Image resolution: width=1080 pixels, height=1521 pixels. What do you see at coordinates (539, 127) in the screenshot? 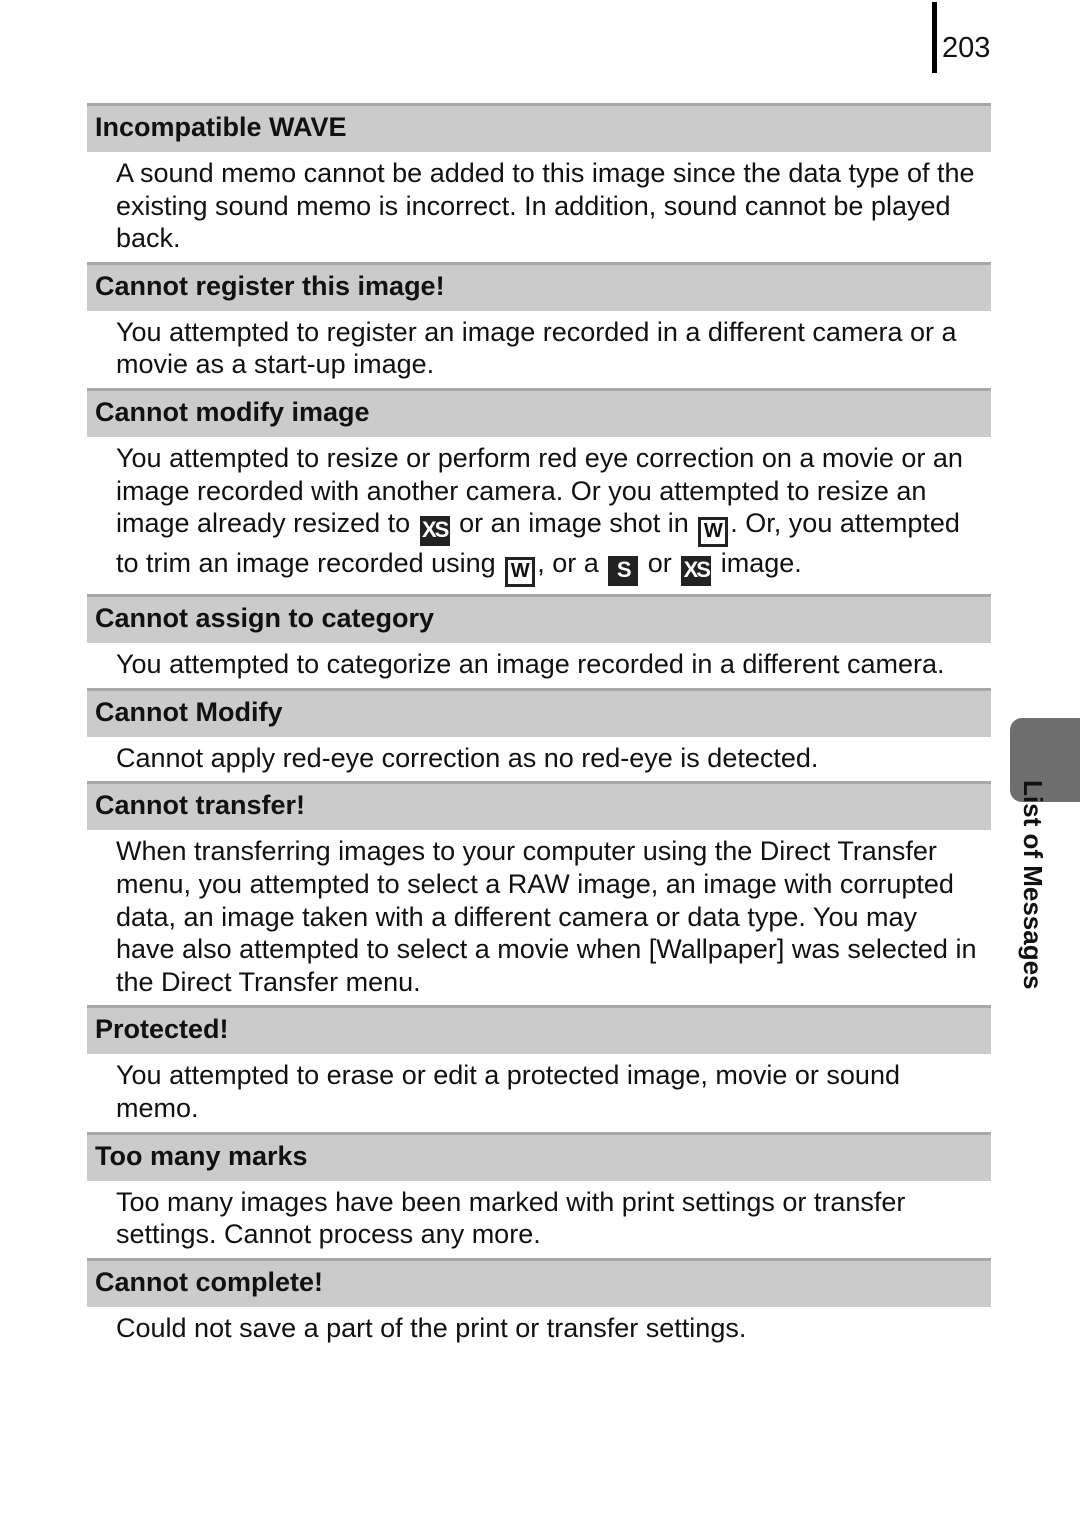
I see `message-title: Incompatible WAVE` at bounding box center [539, 127].